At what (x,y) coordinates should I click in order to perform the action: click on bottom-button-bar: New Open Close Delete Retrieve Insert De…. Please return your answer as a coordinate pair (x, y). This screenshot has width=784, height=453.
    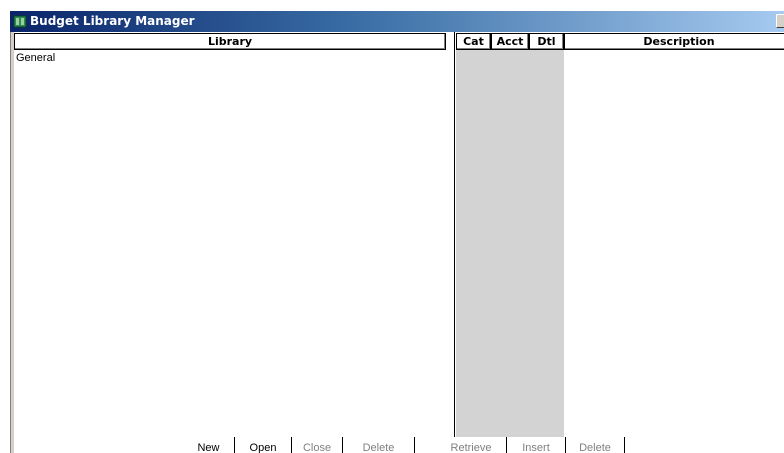
    Looking at the image, I should click on (399, 445).